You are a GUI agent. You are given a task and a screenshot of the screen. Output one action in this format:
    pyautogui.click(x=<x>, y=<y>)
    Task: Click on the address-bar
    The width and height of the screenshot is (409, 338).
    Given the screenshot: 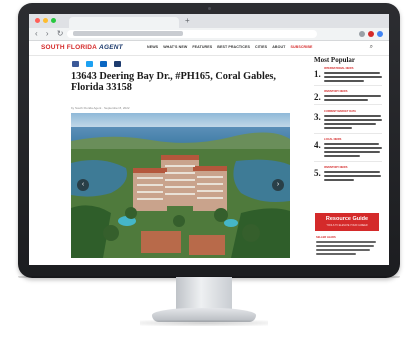 What is the action you would take?
    pyautogui.click(x=192, y=34)
    